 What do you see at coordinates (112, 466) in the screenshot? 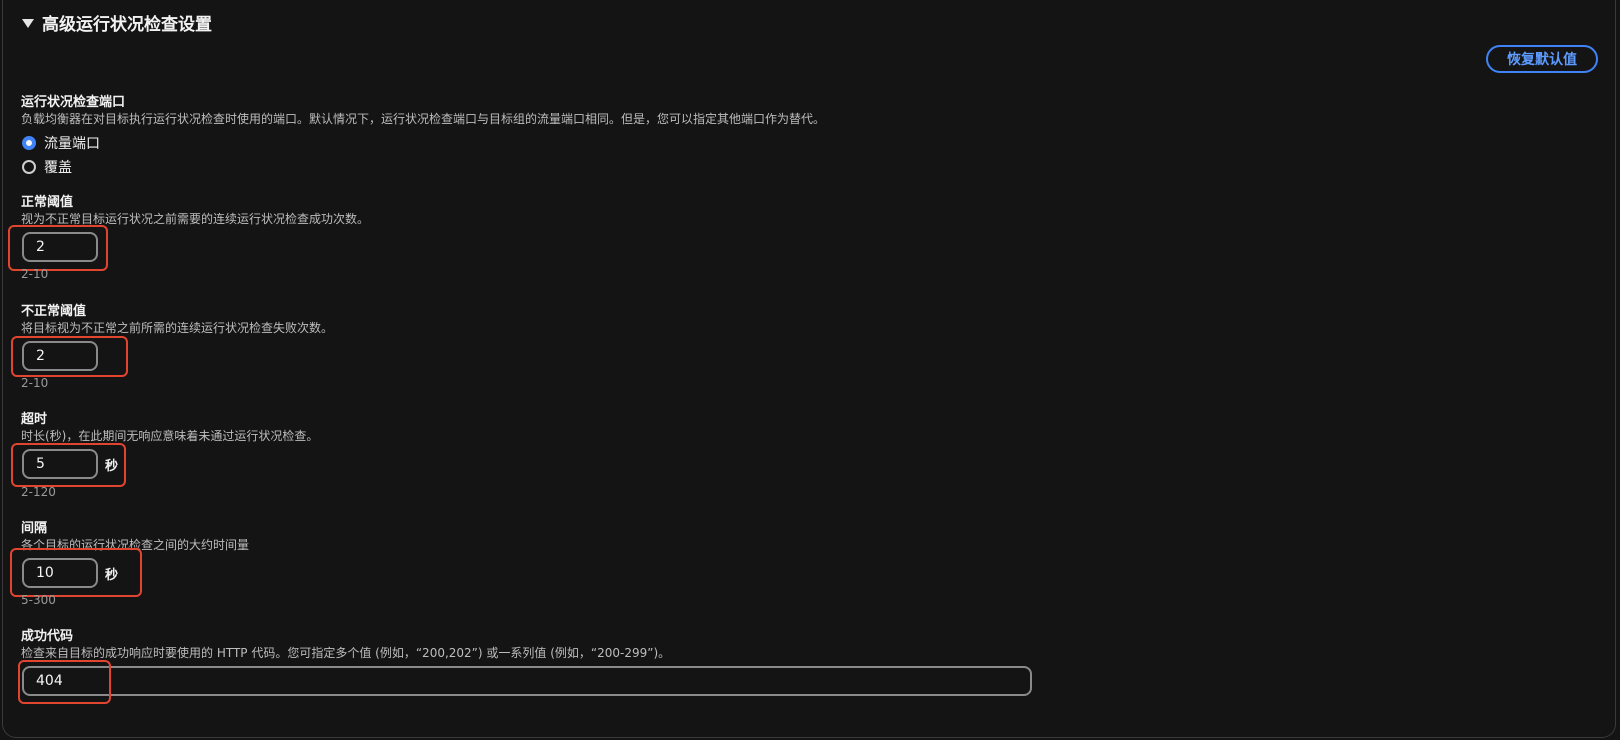
I see `timeout-unit: 秒` at bounding box center [112, 466].